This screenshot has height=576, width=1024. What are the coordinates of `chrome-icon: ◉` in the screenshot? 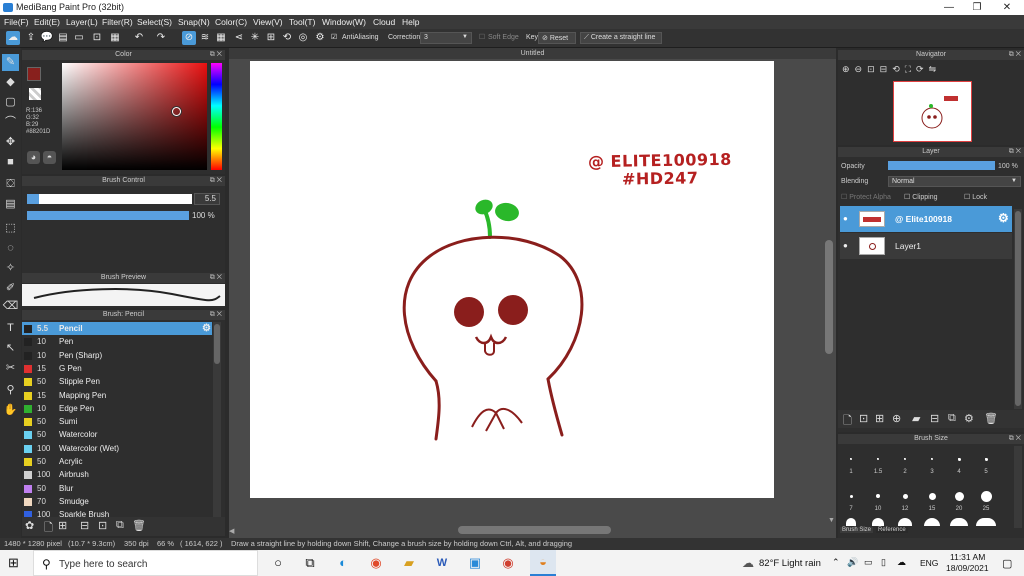 It's located at (376, 563).